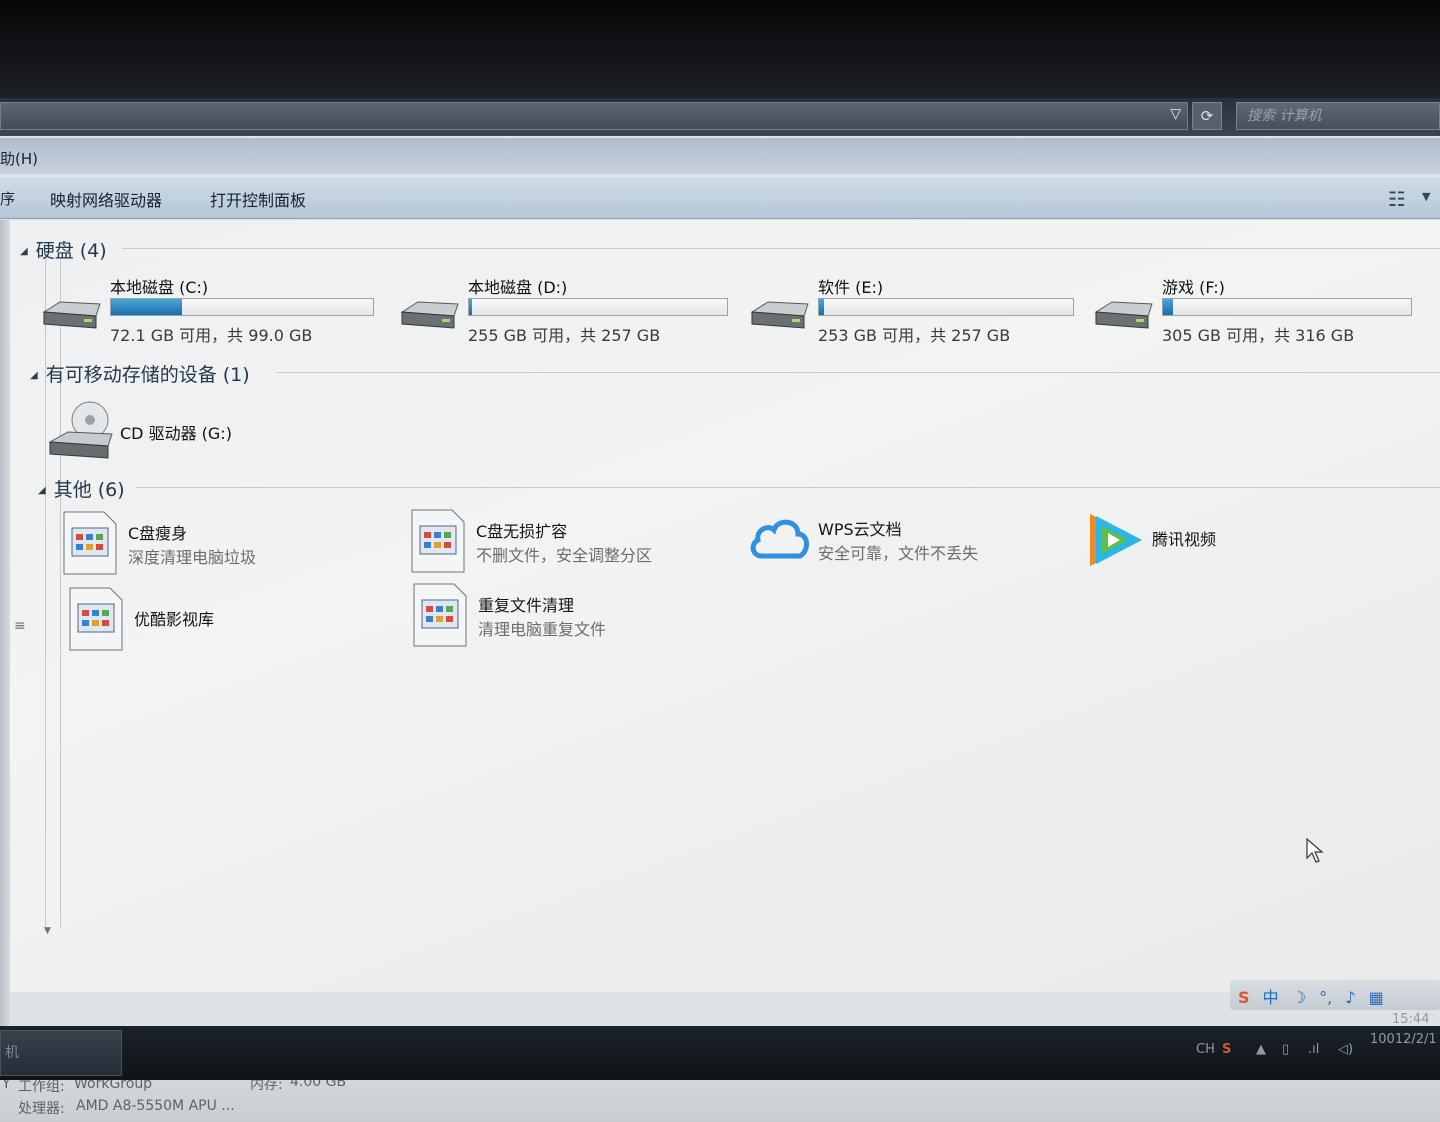  Describe the element at coordinates (1426, 196) in the screenshot. I see `chevron-down-icon: ▼` at that location.